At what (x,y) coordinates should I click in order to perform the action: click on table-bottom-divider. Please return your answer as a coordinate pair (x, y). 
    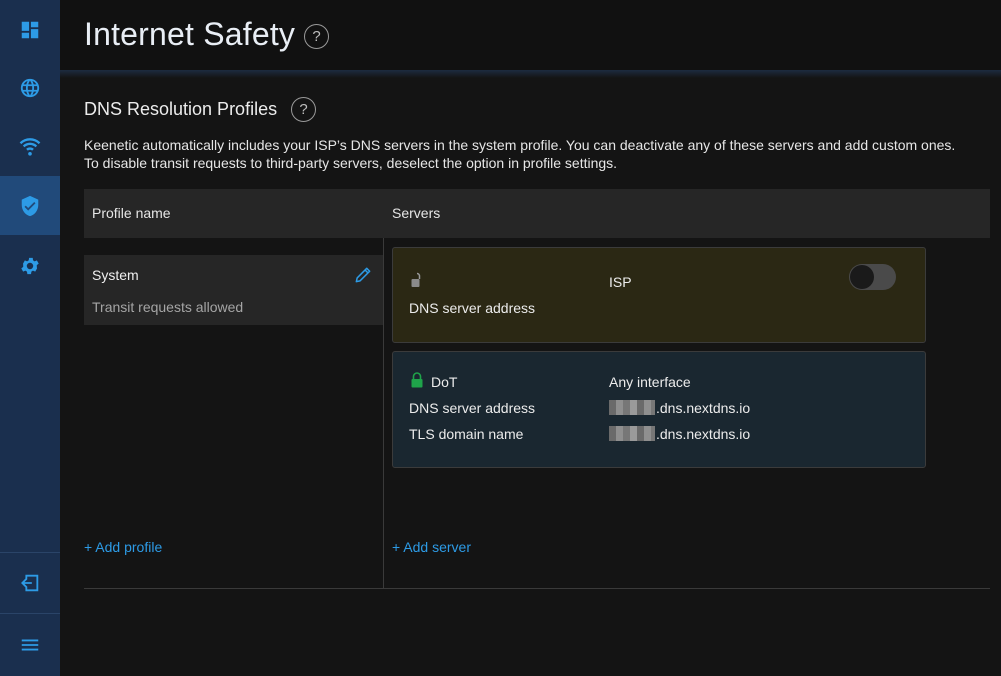
    Looking at the image, I should click on (537, 588).